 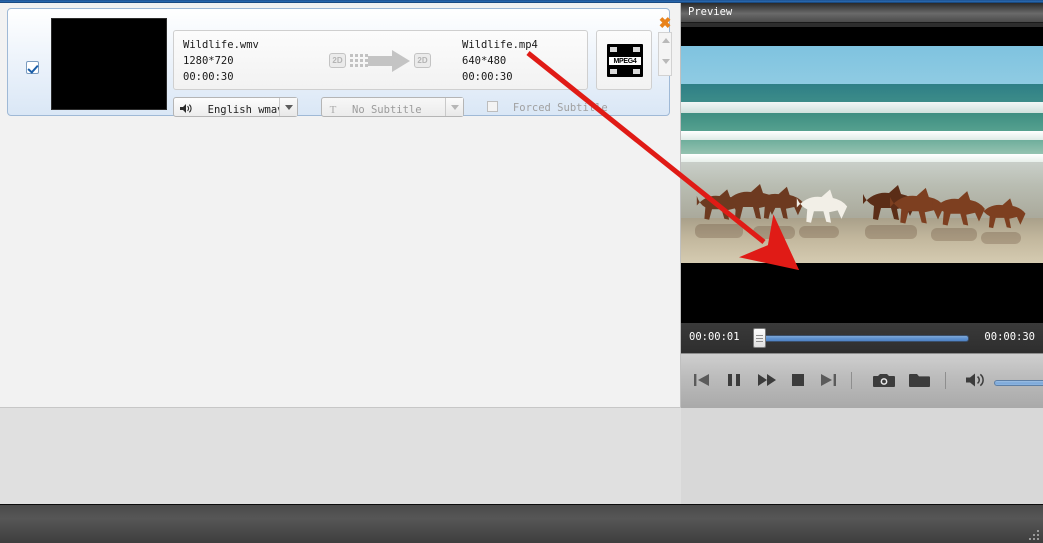 I want to click on subtitle-dropdown-arrow-icon, so click(x=453, y=106).